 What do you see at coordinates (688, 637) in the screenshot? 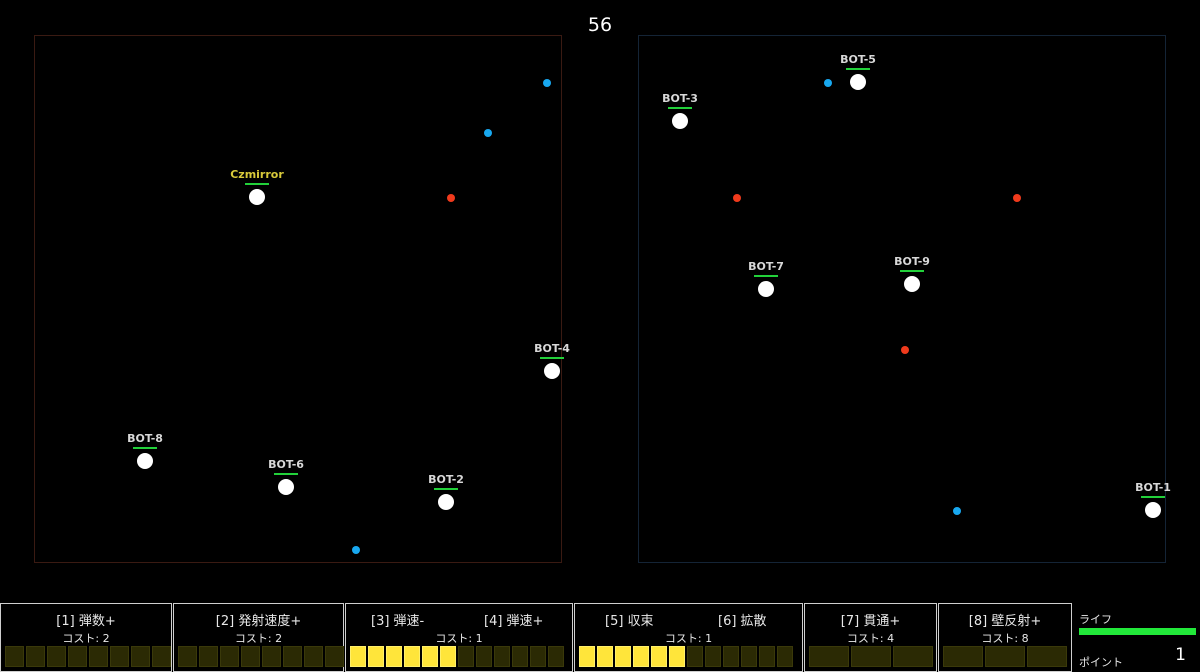
I see `upgrade-spread: [5] 収束 [6] 拡散 コスト: 1` at bounding box center [688, 637].